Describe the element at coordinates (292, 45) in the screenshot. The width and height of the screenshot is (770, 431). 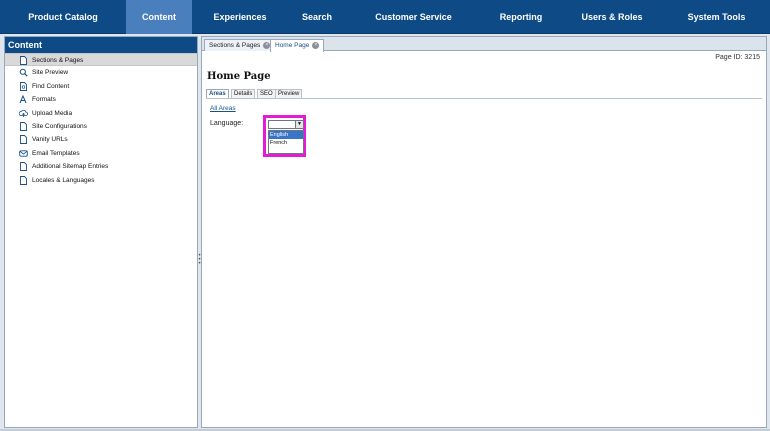
I see `doc-tab-label: Home Page` at that location.